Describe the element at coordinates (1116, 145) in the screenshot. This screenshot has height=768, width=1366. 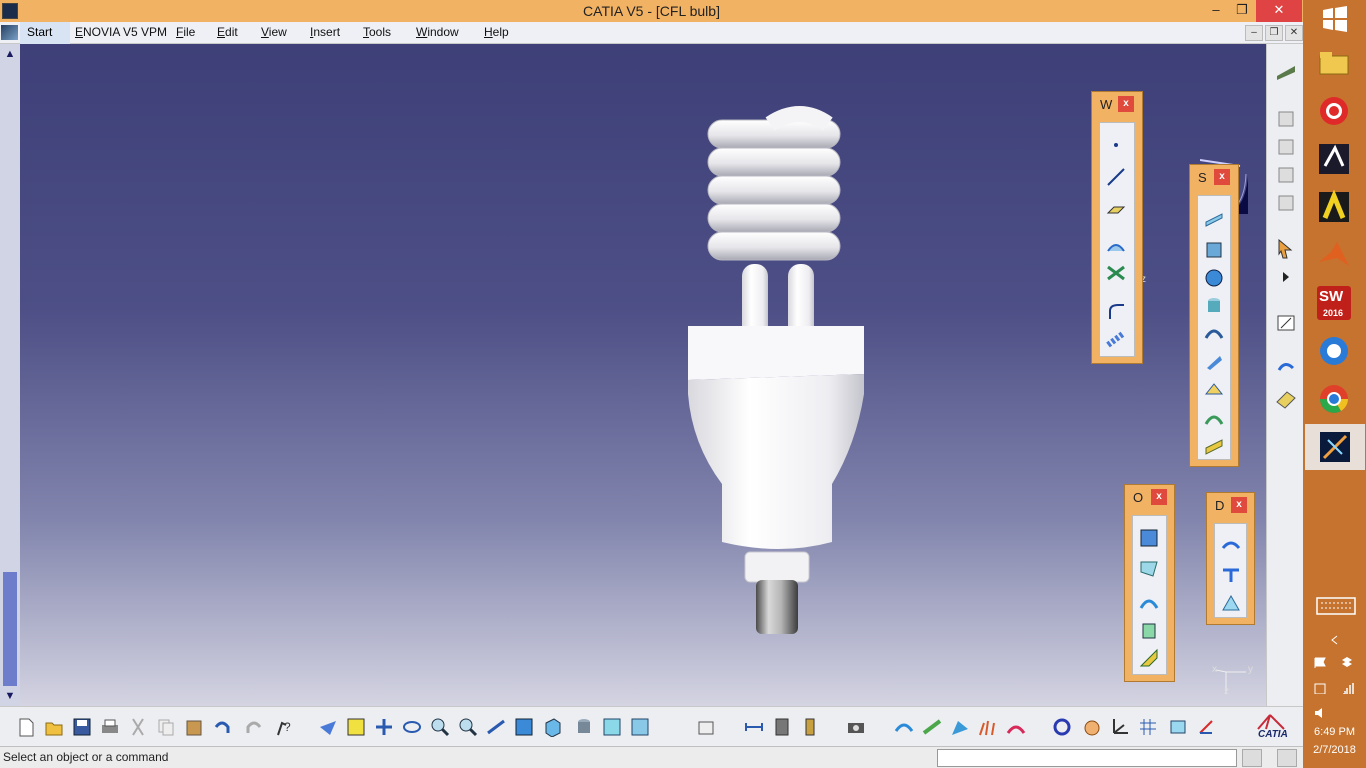
I see `point-icon` at that location.